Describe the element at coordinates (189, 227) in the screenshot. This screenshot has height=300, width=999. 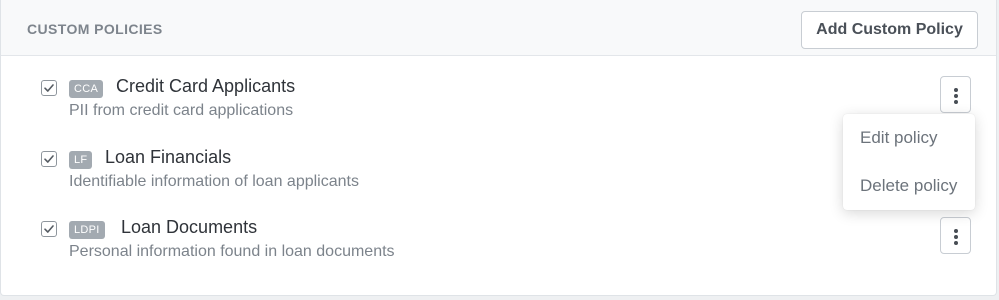
I see `policy-name: Loan Documents` at that location.